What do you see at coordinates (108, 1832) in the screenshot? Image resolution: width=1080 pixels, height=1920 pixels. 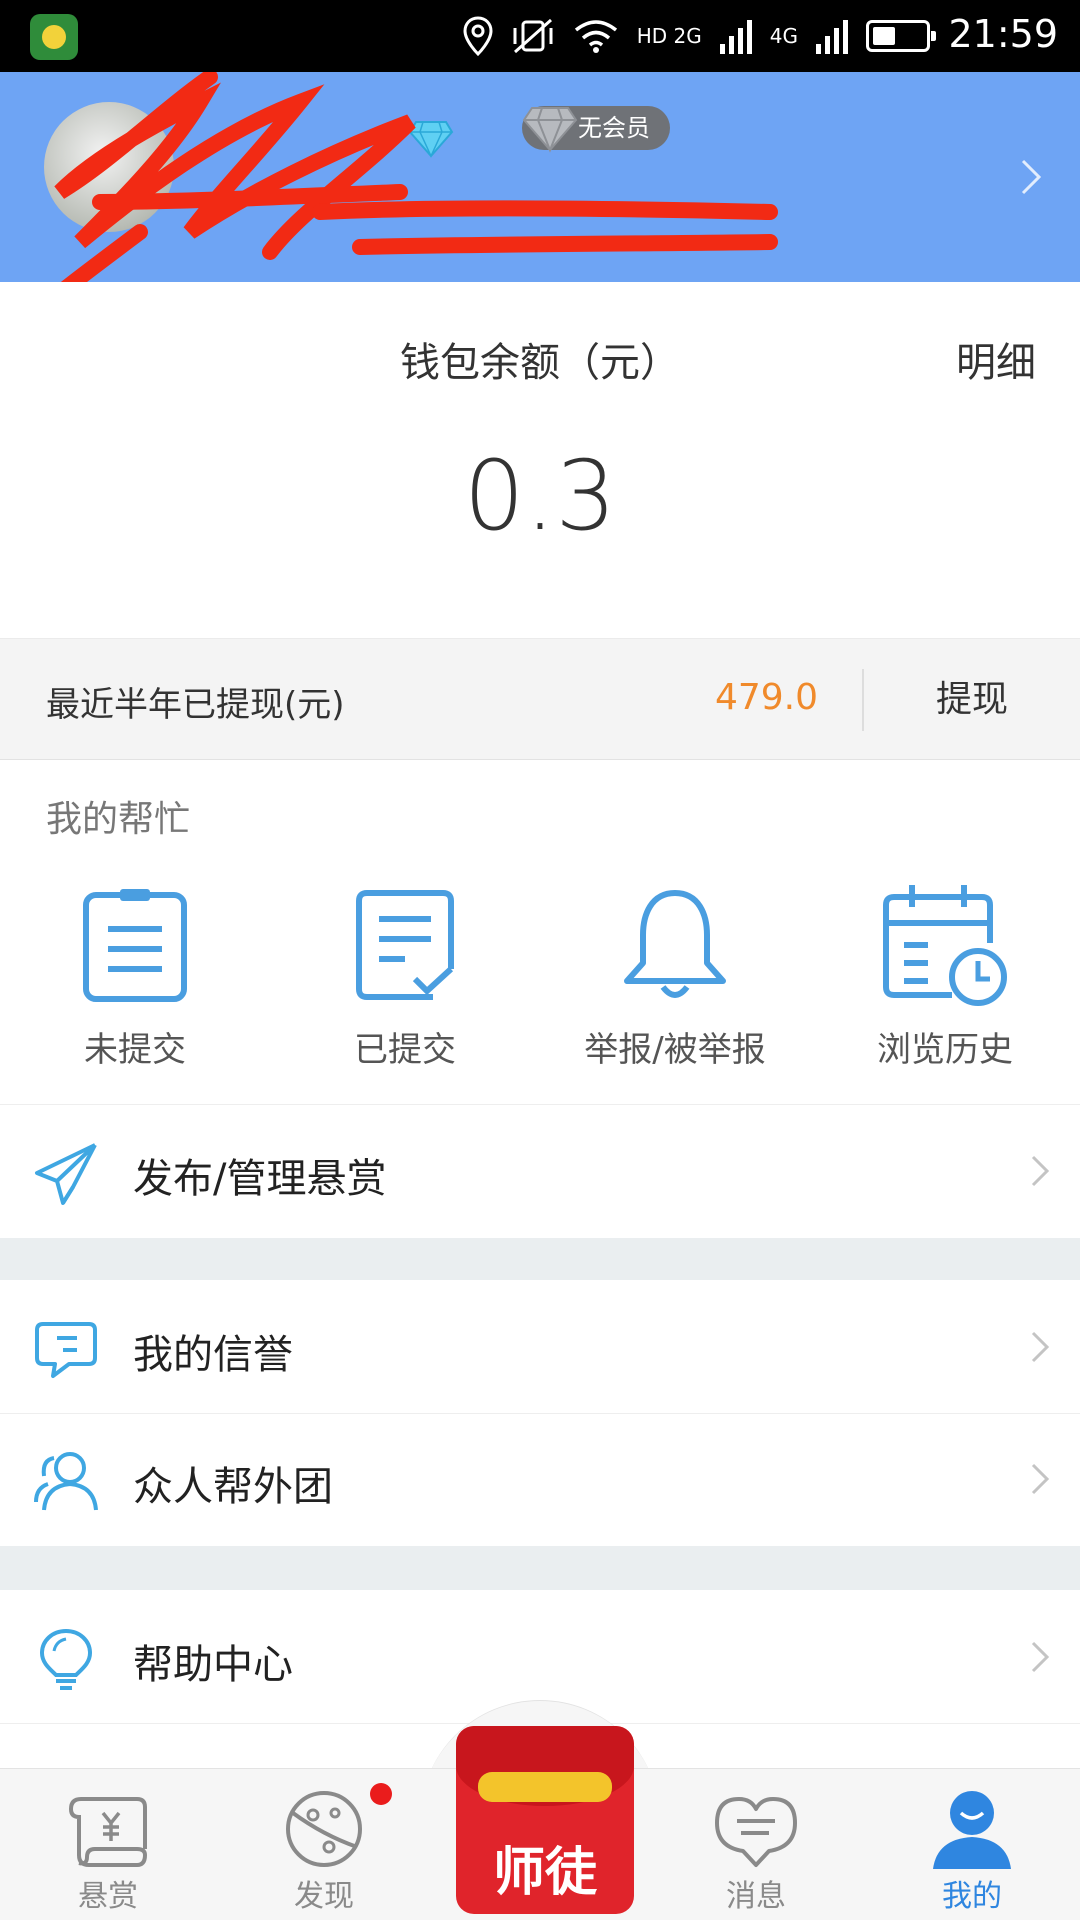 I see `scroll-yuan-icon` at bounding box center [108, 1832].